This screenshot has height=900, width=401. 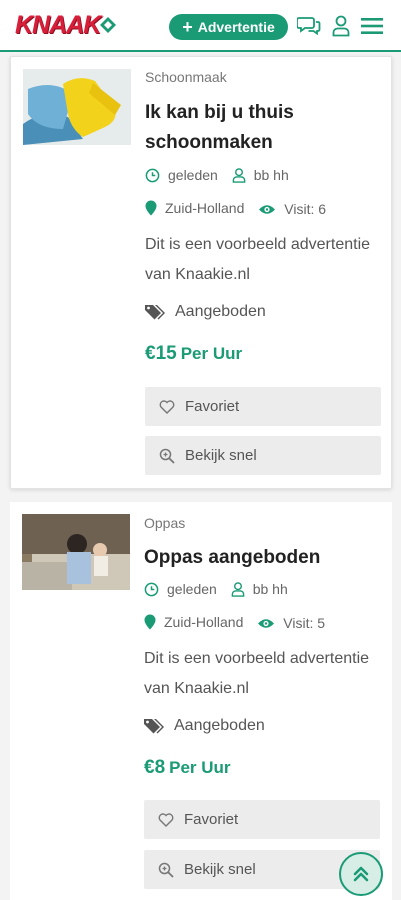 What do you see at coordinates (155, 767) in the screenshot?
I see `price-amount: €8` at bounding box center [155, 767].